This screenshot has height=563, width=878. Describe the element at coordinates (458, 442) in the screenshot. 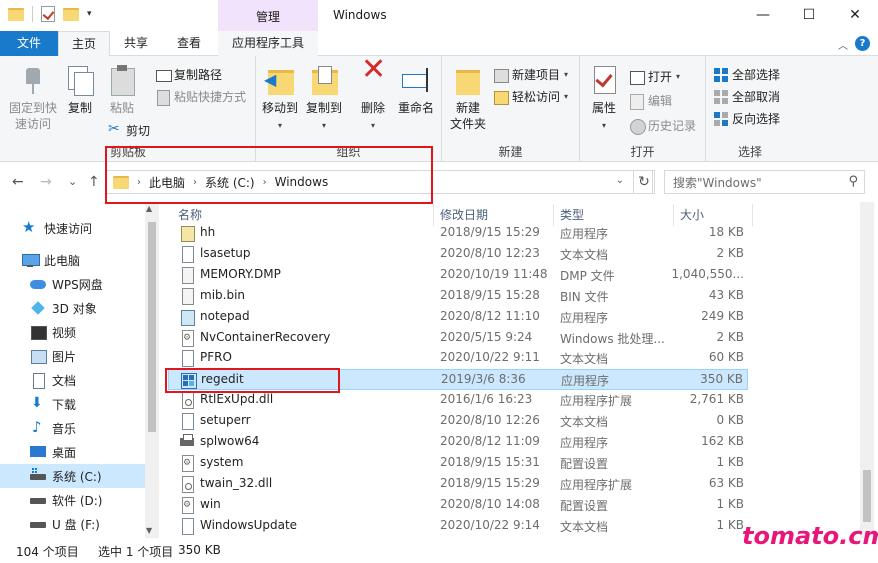

I see `file-row: splwow64 2020/8/12 11:09 应用程序 162 KB` at that location.